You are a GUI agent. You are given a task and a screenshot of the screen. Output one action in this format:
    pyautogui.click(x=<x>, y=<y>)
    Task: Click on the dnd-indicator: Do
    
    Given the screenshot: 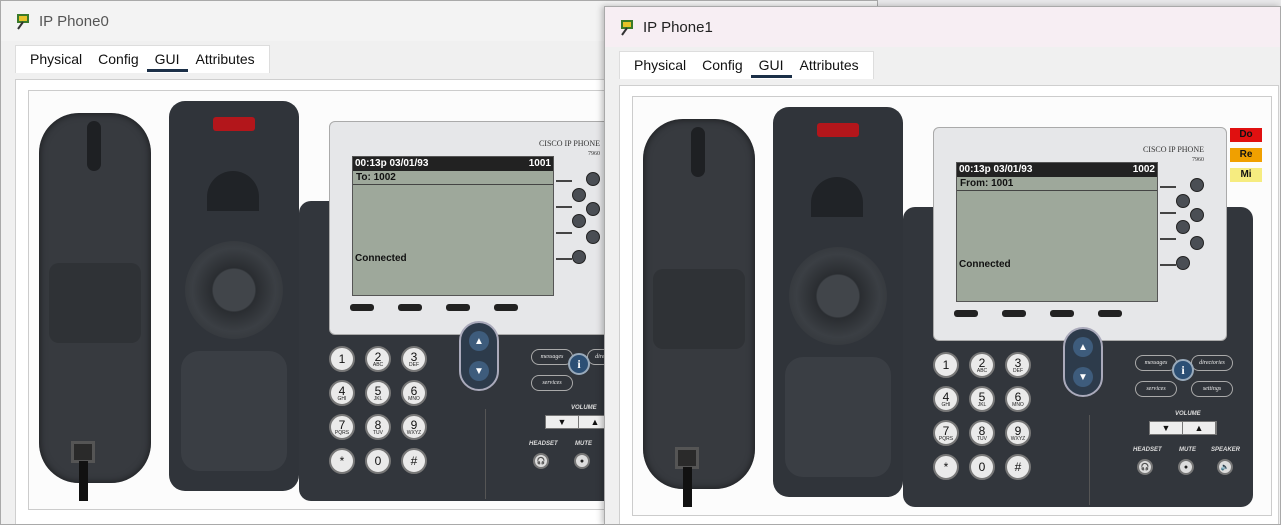 What is the action you would take?
    pyautogui.click(x=1246, y=135)
    